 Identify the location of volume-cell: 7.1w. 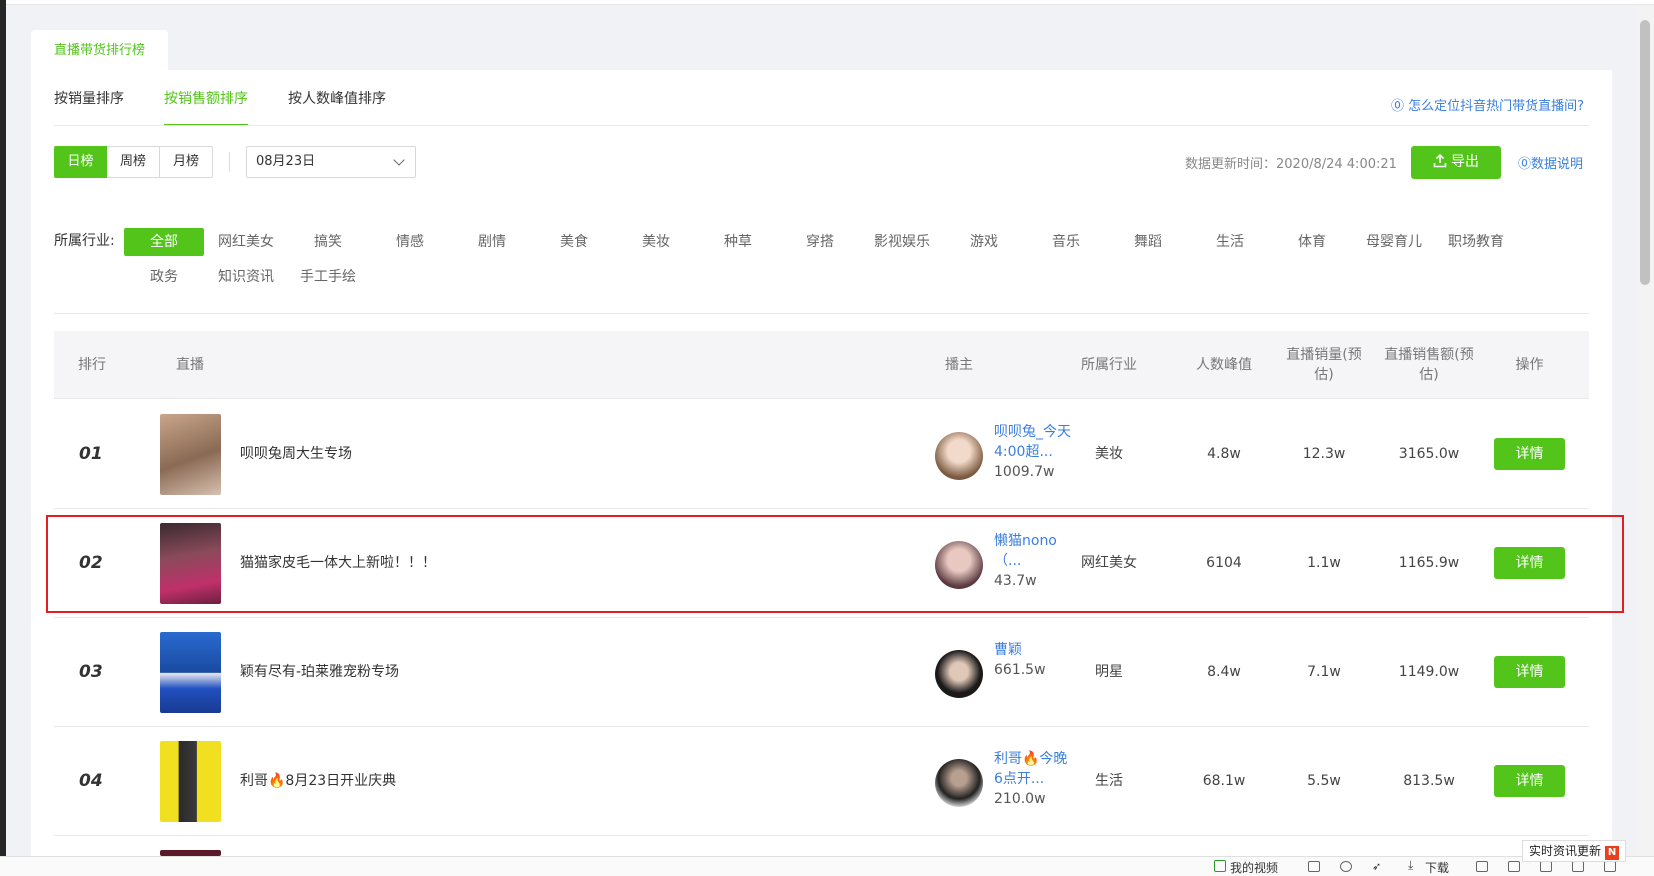
(1324, 672).